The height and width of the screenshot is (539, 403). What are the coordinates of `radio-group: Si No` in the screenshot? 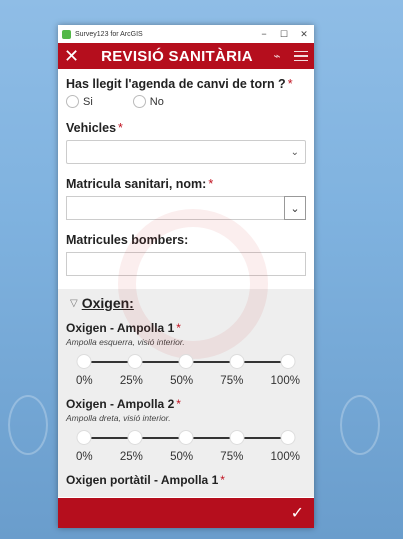 It's located at (186, 101).